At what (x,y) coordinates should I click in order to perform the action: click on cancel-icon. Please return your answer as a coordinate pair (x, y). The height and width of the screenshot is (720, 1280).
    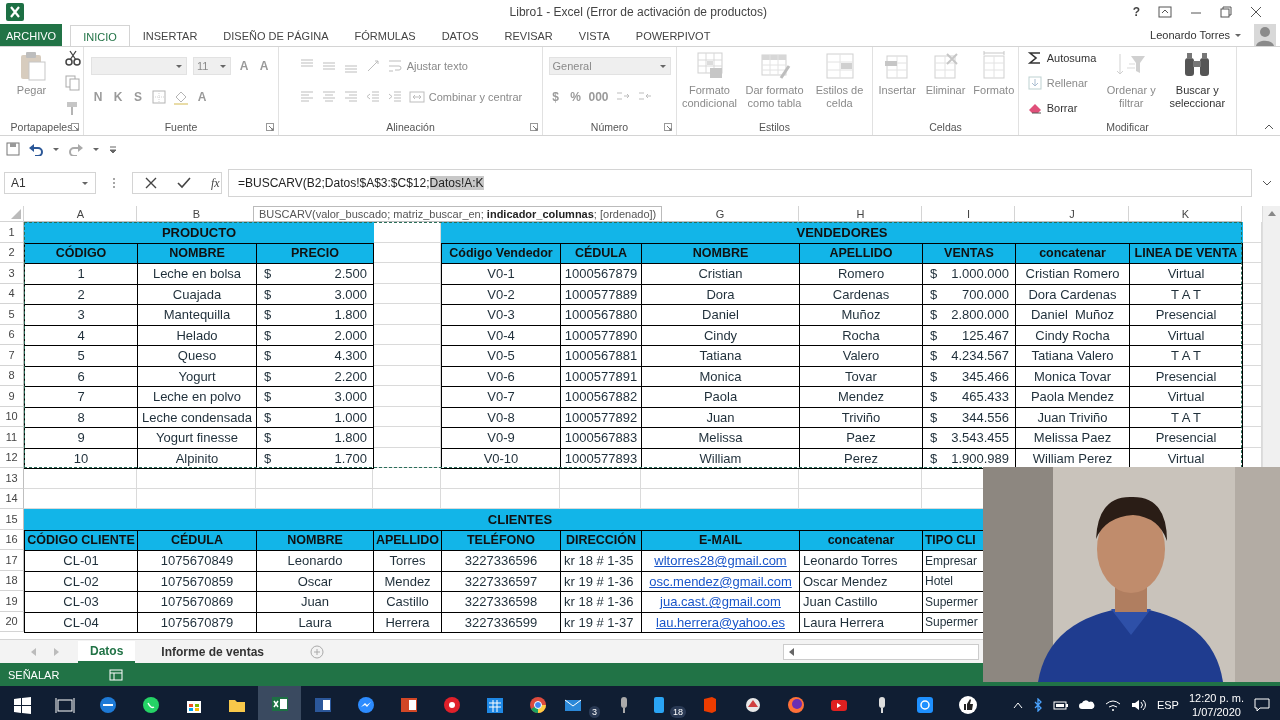
    Looking at the image, I should click on (151, 183).